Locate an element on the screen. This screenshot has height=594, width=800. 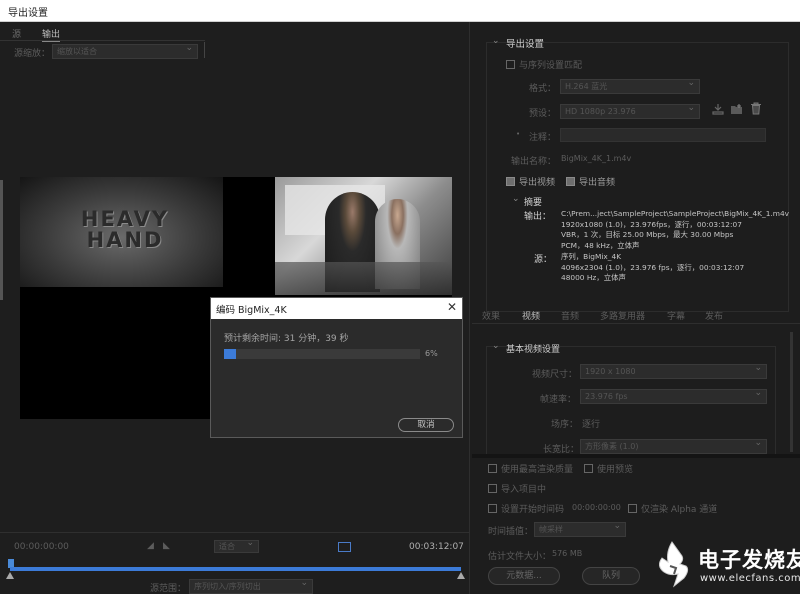
tab-captions: 字幕 is located at coordinates (676, 315).